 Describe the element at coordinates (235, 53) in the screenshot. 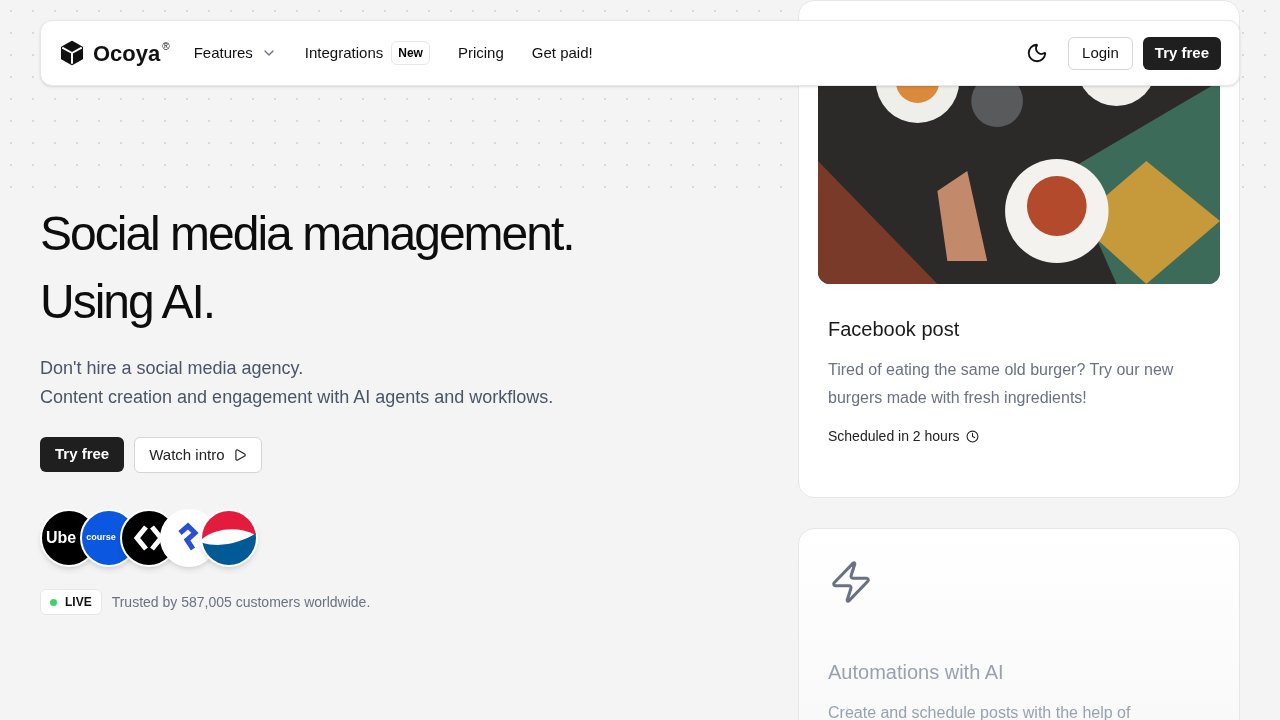

I see `nav-link: Features` at that location.